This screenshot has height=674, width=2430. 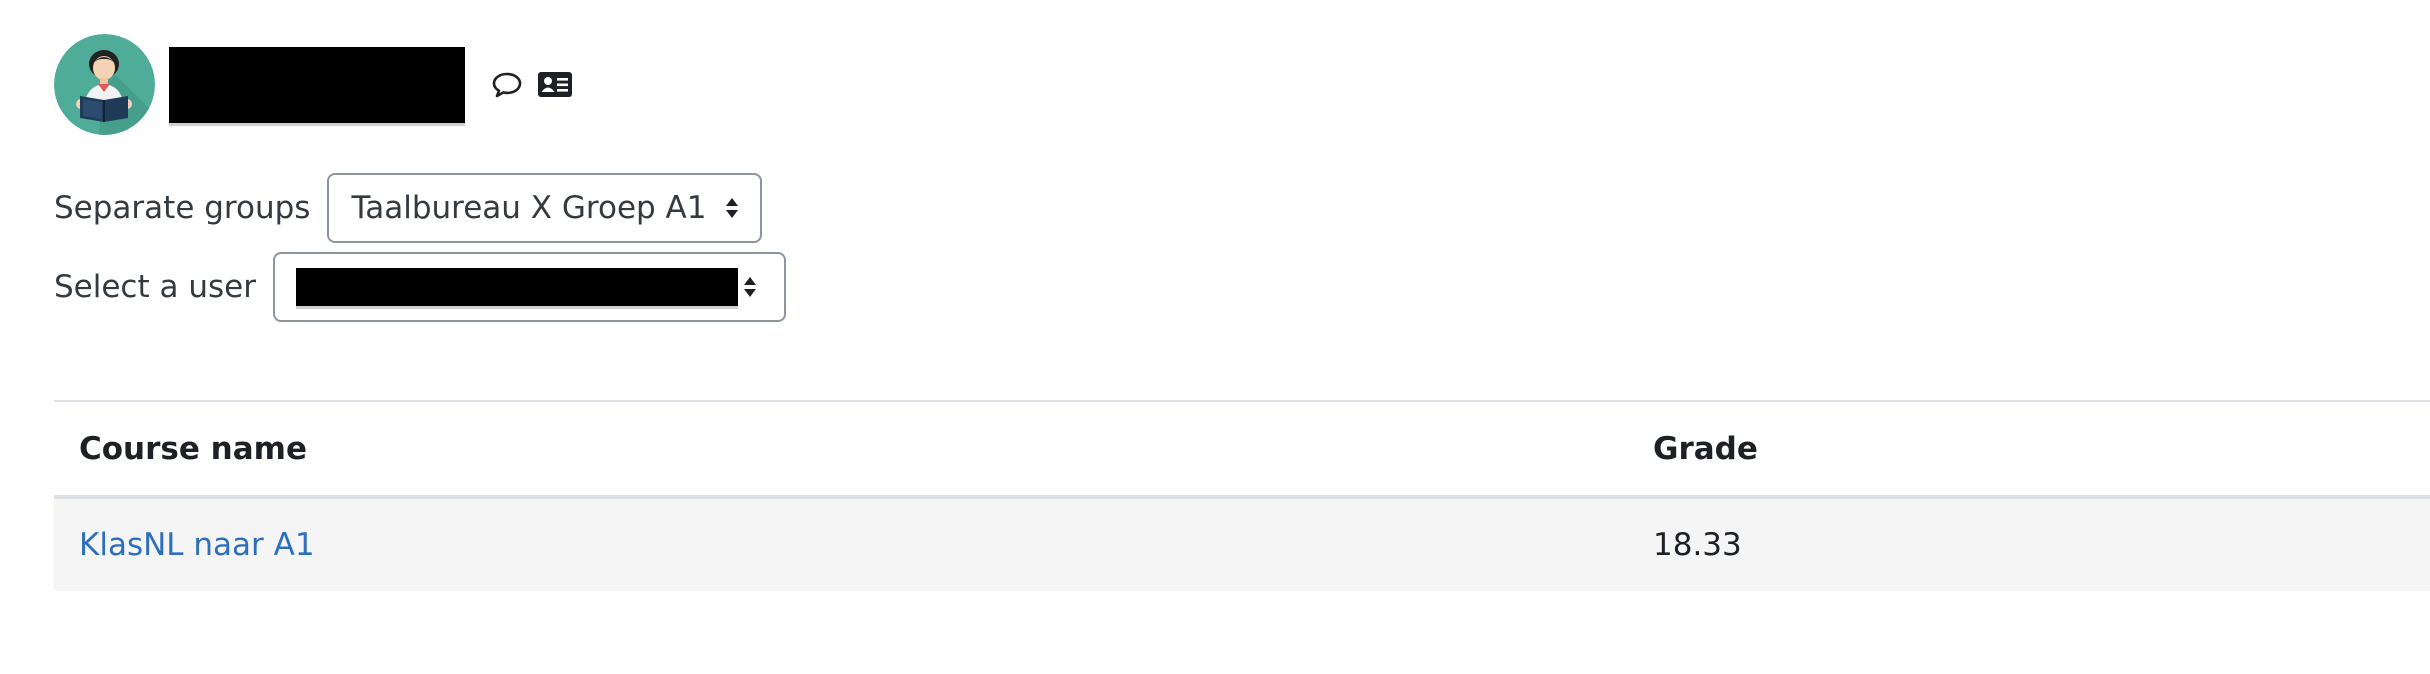 What do you see at coordinates (193, 448) in the screenshot?
I see `column-header-course-name: Course name` at bounding box center [193, 448].